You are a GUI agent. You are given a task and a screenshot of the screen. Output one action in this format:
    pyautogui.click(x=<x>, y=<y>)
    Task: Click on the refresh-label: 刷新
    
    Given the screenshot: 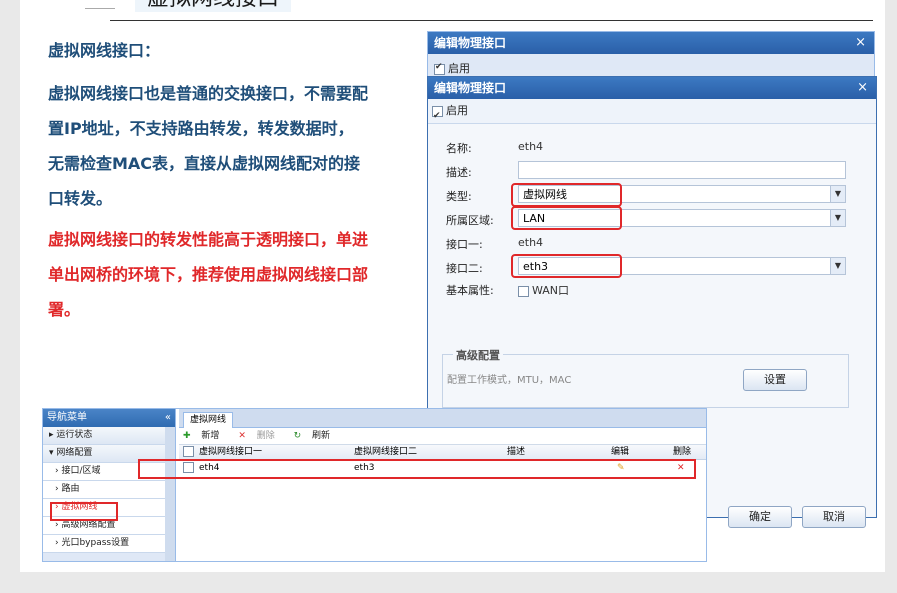 What is the action you would take?
    pyautogui.click(x=321, y=436)
    